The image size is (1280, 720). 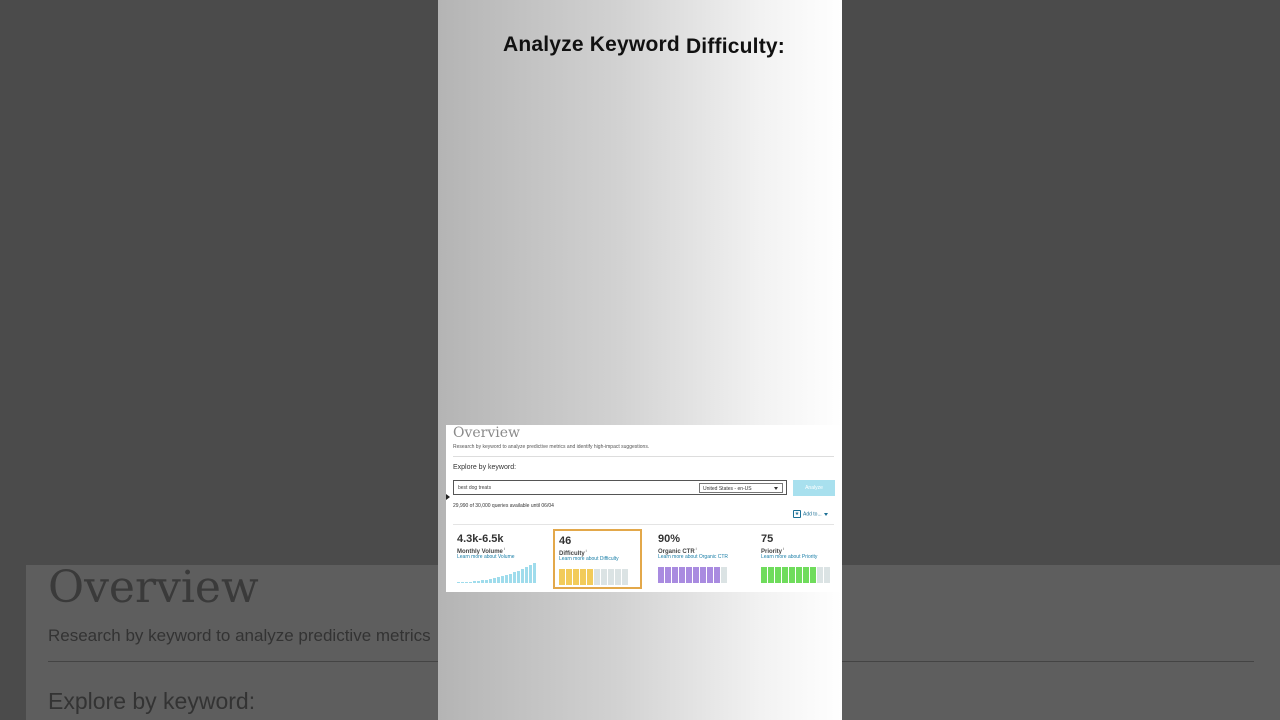 I want to click on priority-bar, so click(x=795, y=575).